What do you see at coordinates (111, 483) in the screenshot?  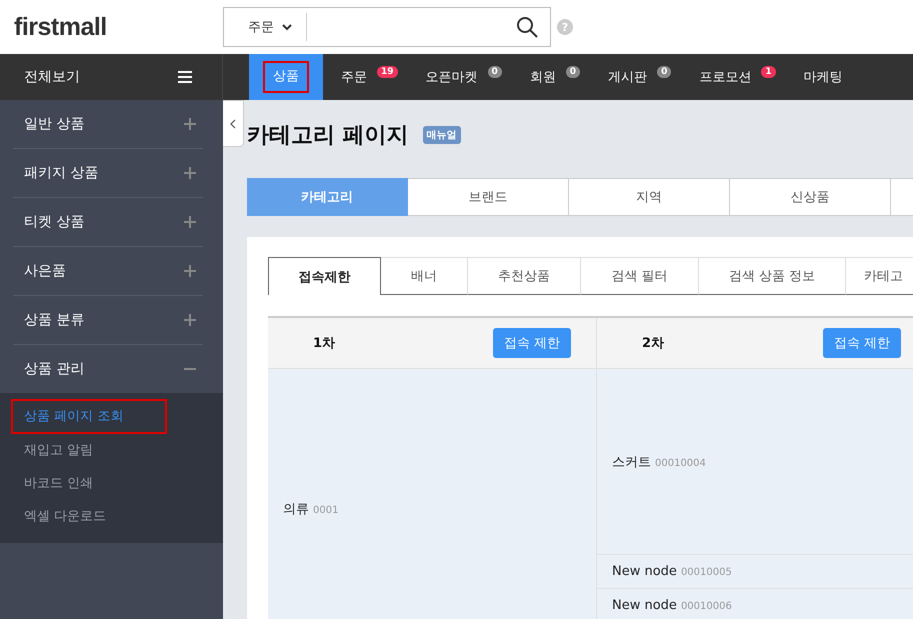 I see `submenu-item: 바코드 인쇄` at bounding box center [111, 483].